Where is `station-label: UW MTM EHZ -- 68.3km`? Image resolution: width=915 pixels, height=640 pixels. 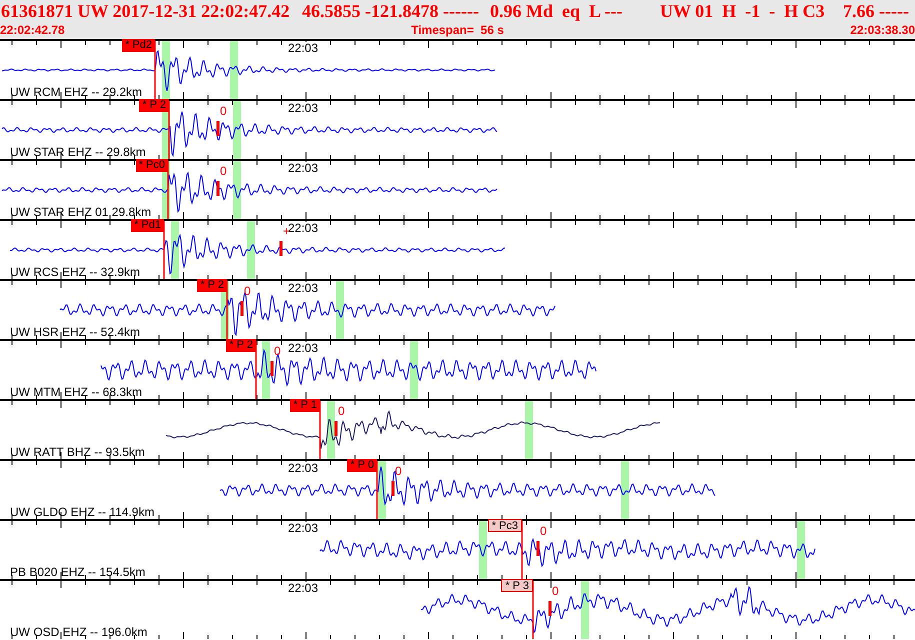 station-label: UW MTM EHZ -- 68.3km is located at coordinates (76, 392).